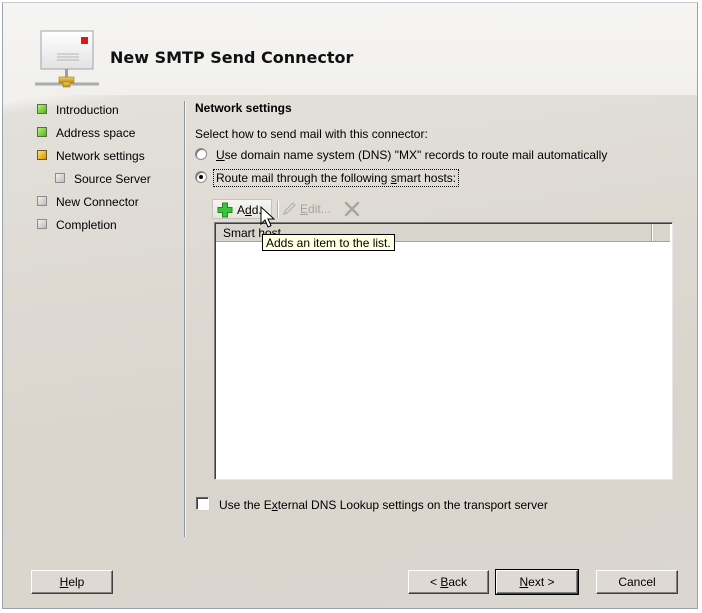  Describe the element at coordinates (72, 582) in the screenshot. I see `help-button: Help` at that location.